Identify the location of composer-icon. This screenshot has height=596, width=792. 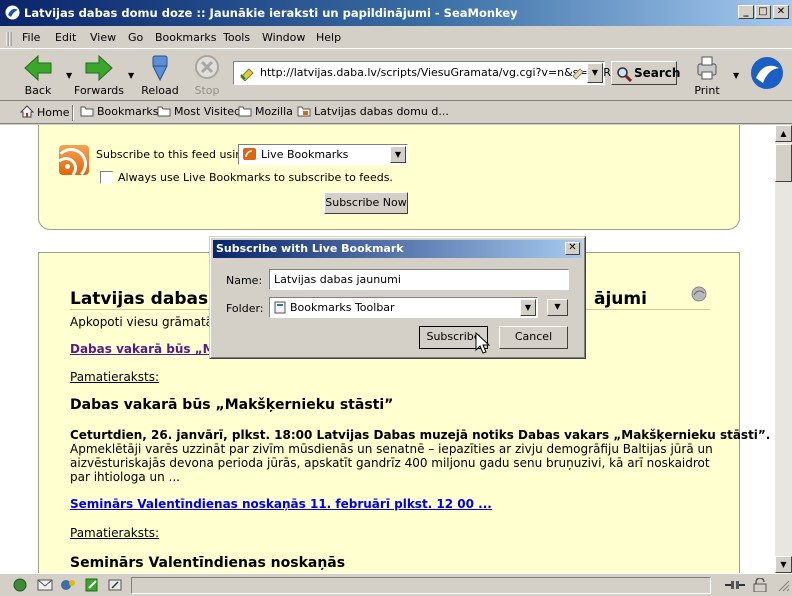
(92, 585).